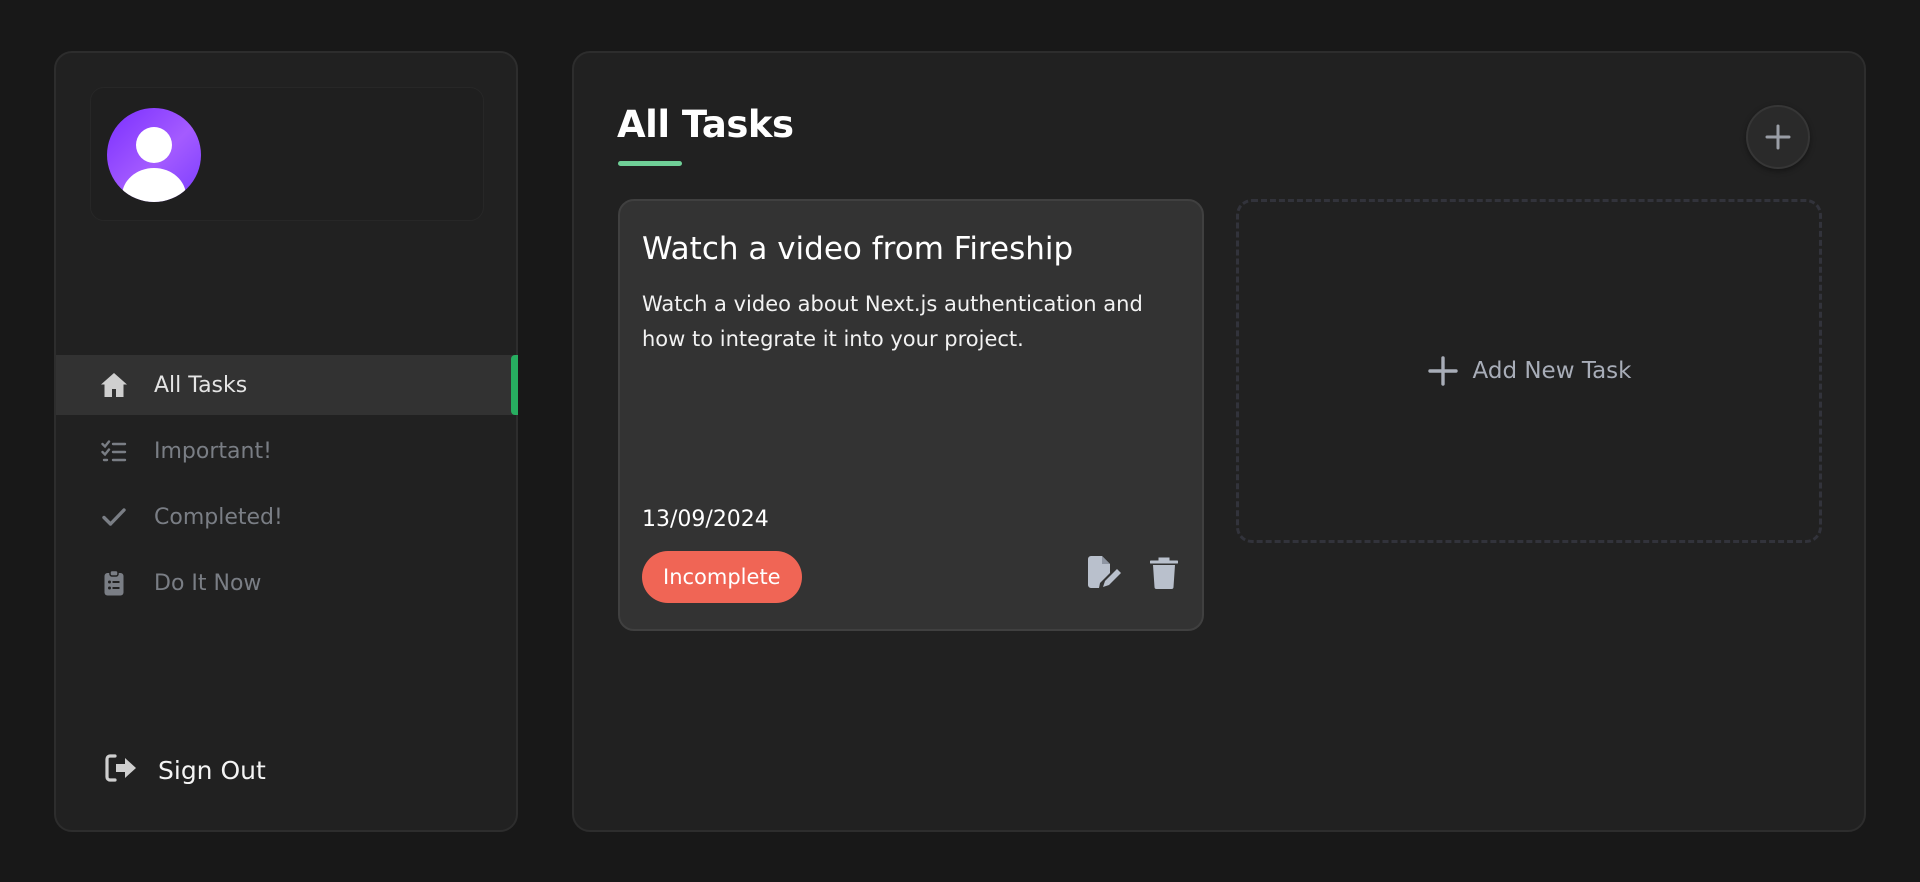  Describe the element at coordinates (208, 583) in the screenshot. I see `sidebar-item-label: Do It Now` at that location.